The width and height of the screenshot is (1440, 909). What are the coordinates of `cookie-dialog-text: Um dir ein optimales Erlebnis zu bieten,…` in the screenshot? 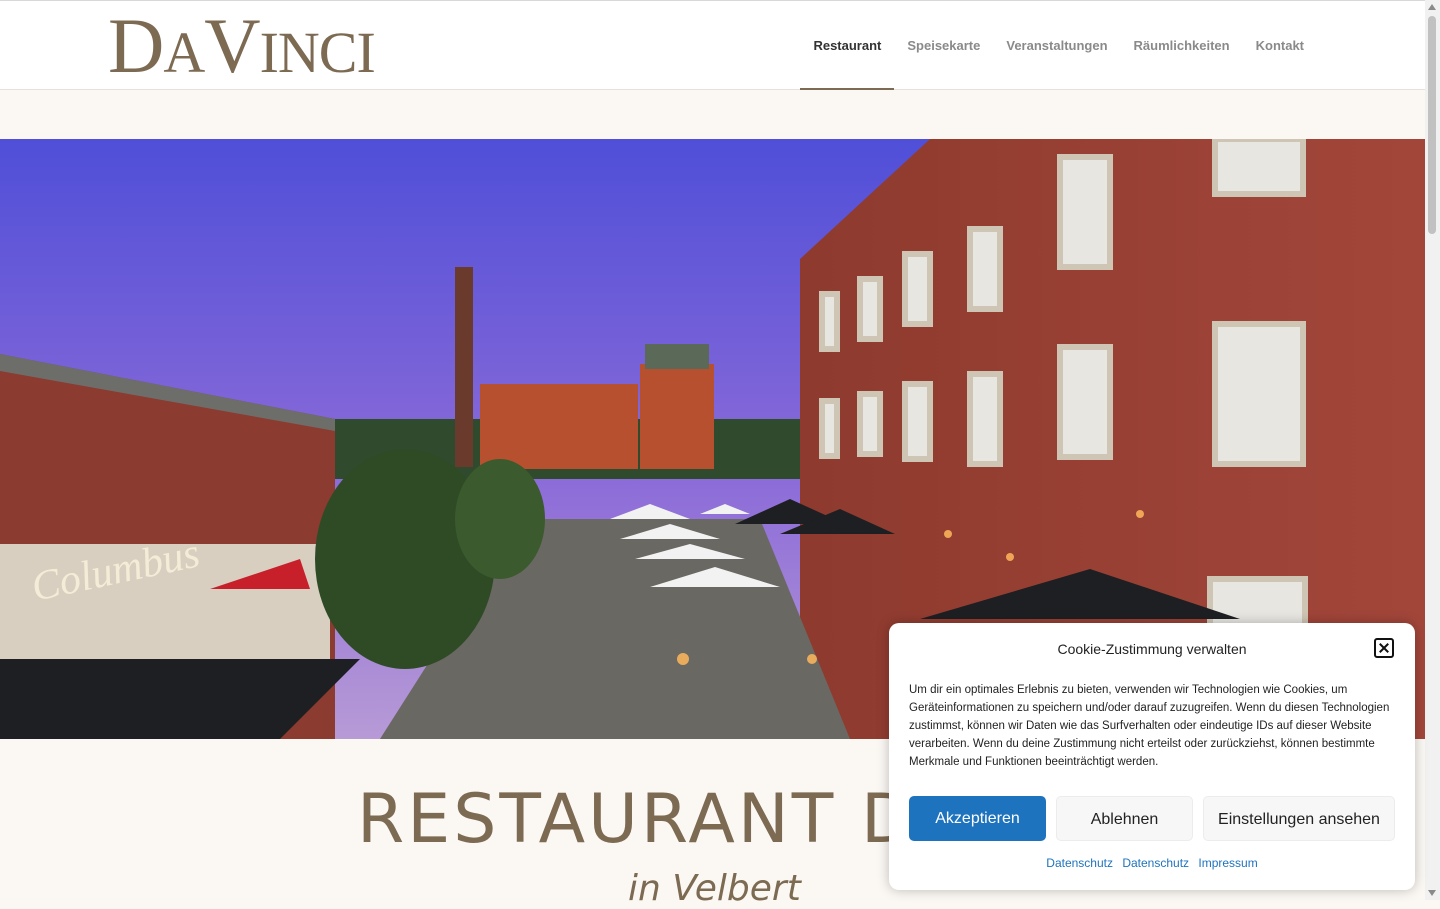 It's located at (1149, 726).